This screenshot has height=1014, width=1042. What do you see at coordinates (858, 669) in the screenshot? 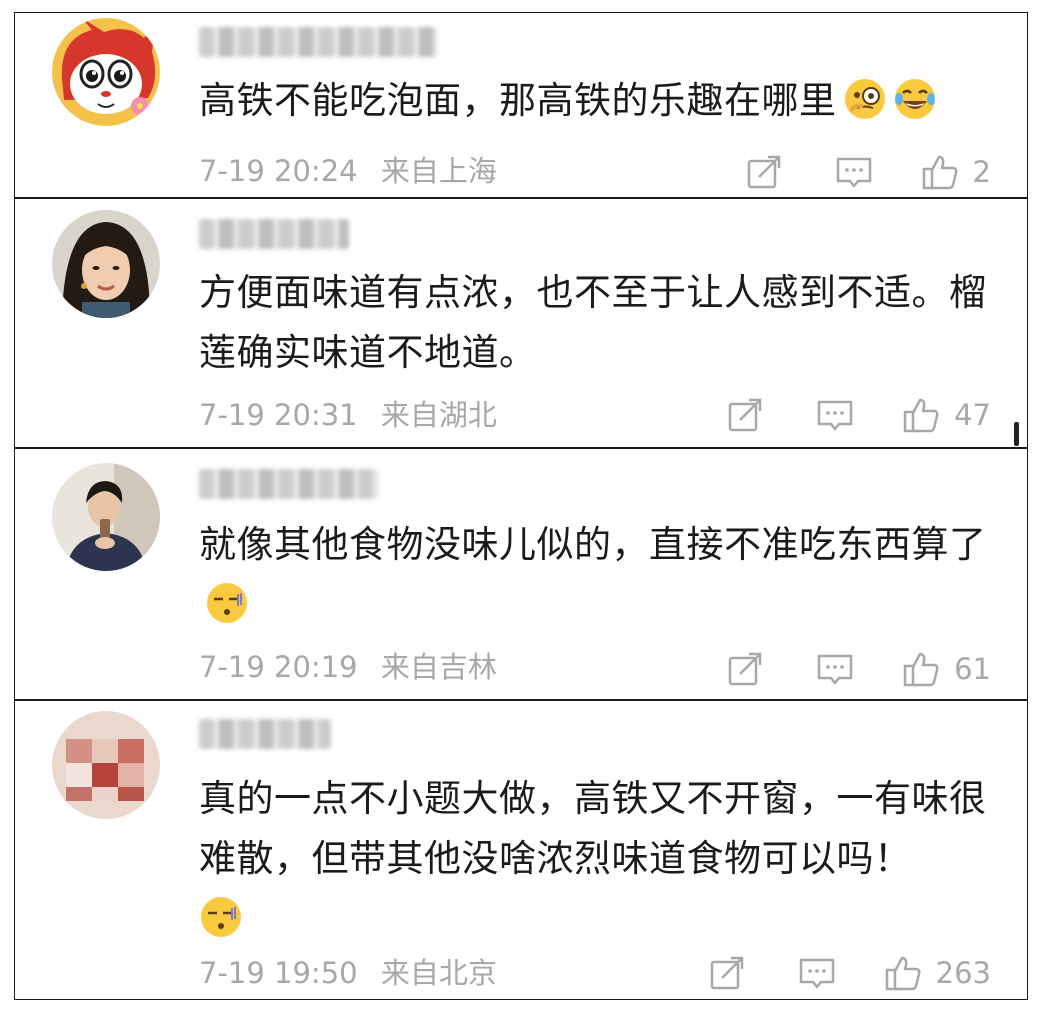
I see `comment-actions: 61` at bounding box center [858, 669].